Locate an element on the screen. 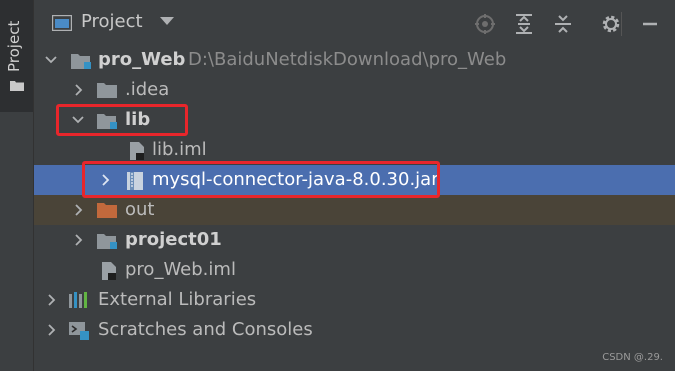  tree-node-scratches: Scratches and Consoles is located at coordinates (354, 330).